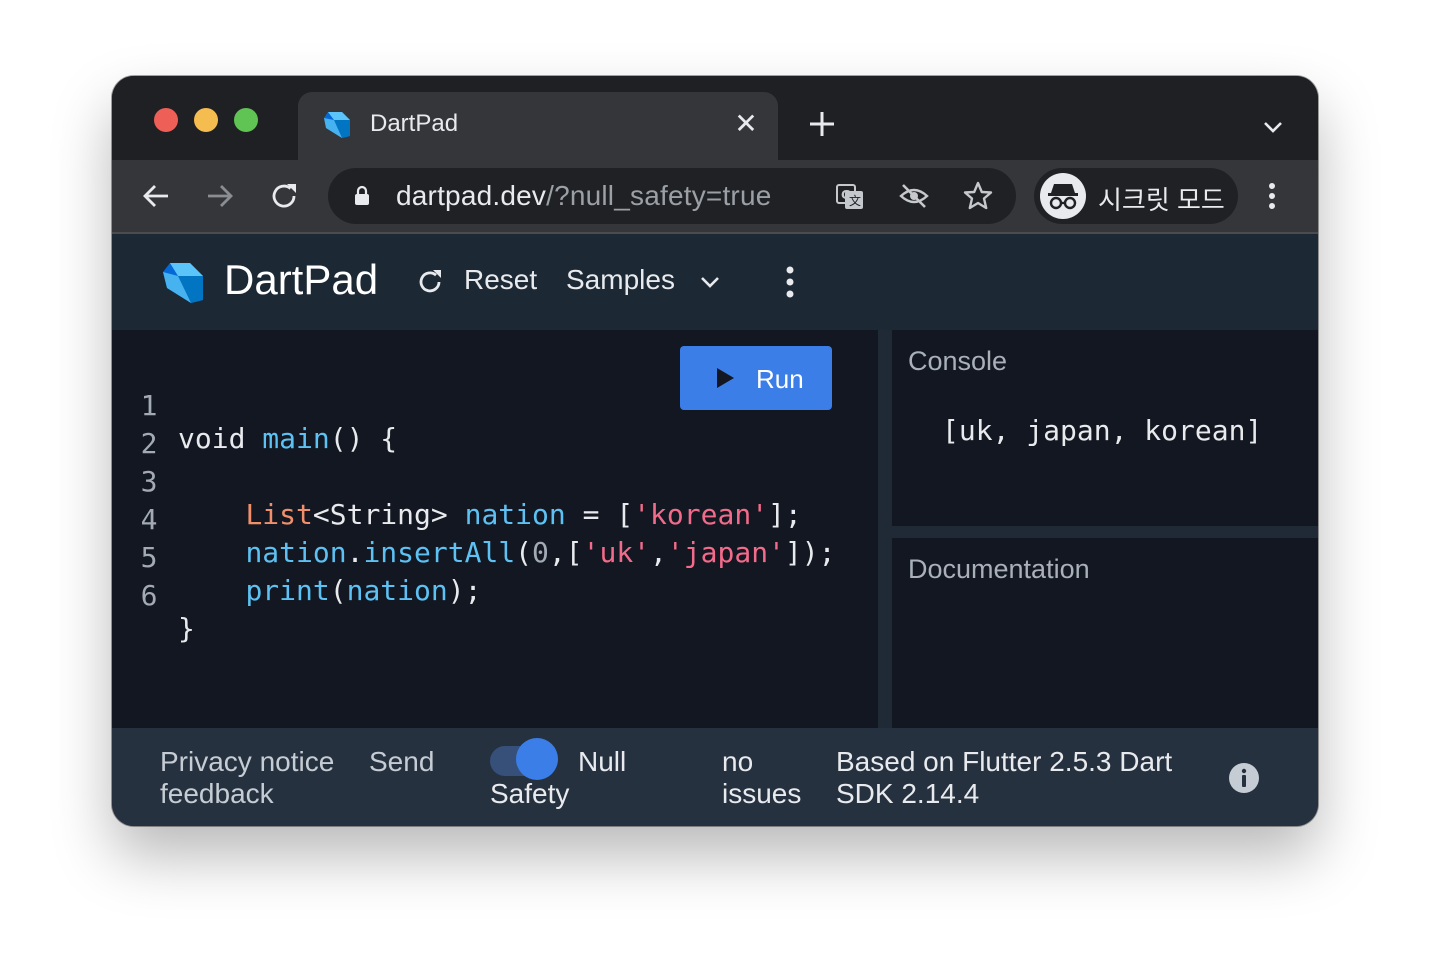 The image size is (1430, 974). I want to click on documentation-title: Documentation, so click(999, 569).